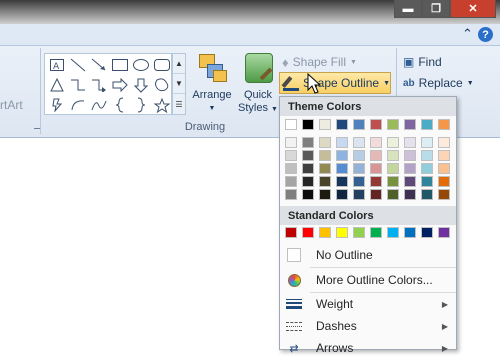 This screenshot has height=359, width=500. Describe the element at coordinates (467, 34) in the screenshot. I see `collapse-ribbon-icon: ⌃` at that location.